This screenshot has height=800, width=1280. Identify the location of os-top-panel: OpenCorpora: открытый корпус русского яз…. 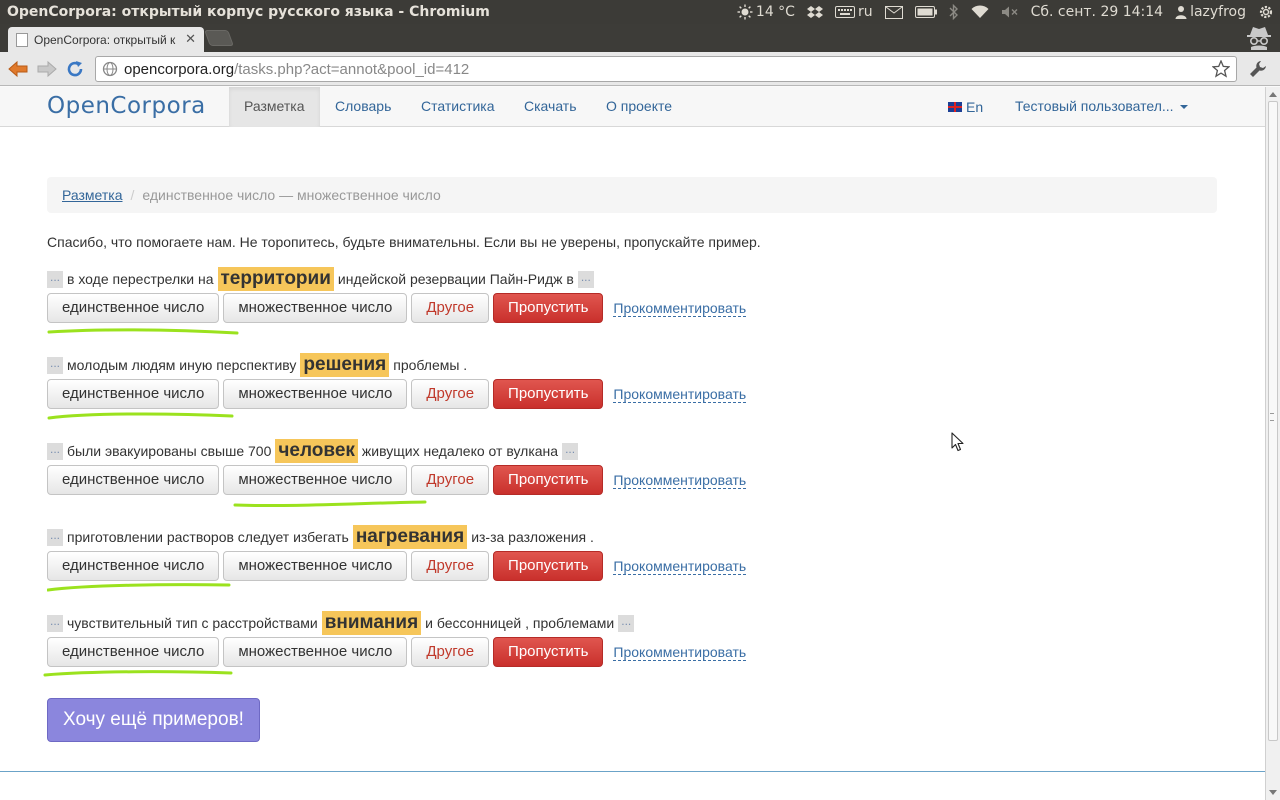
(640, 12).